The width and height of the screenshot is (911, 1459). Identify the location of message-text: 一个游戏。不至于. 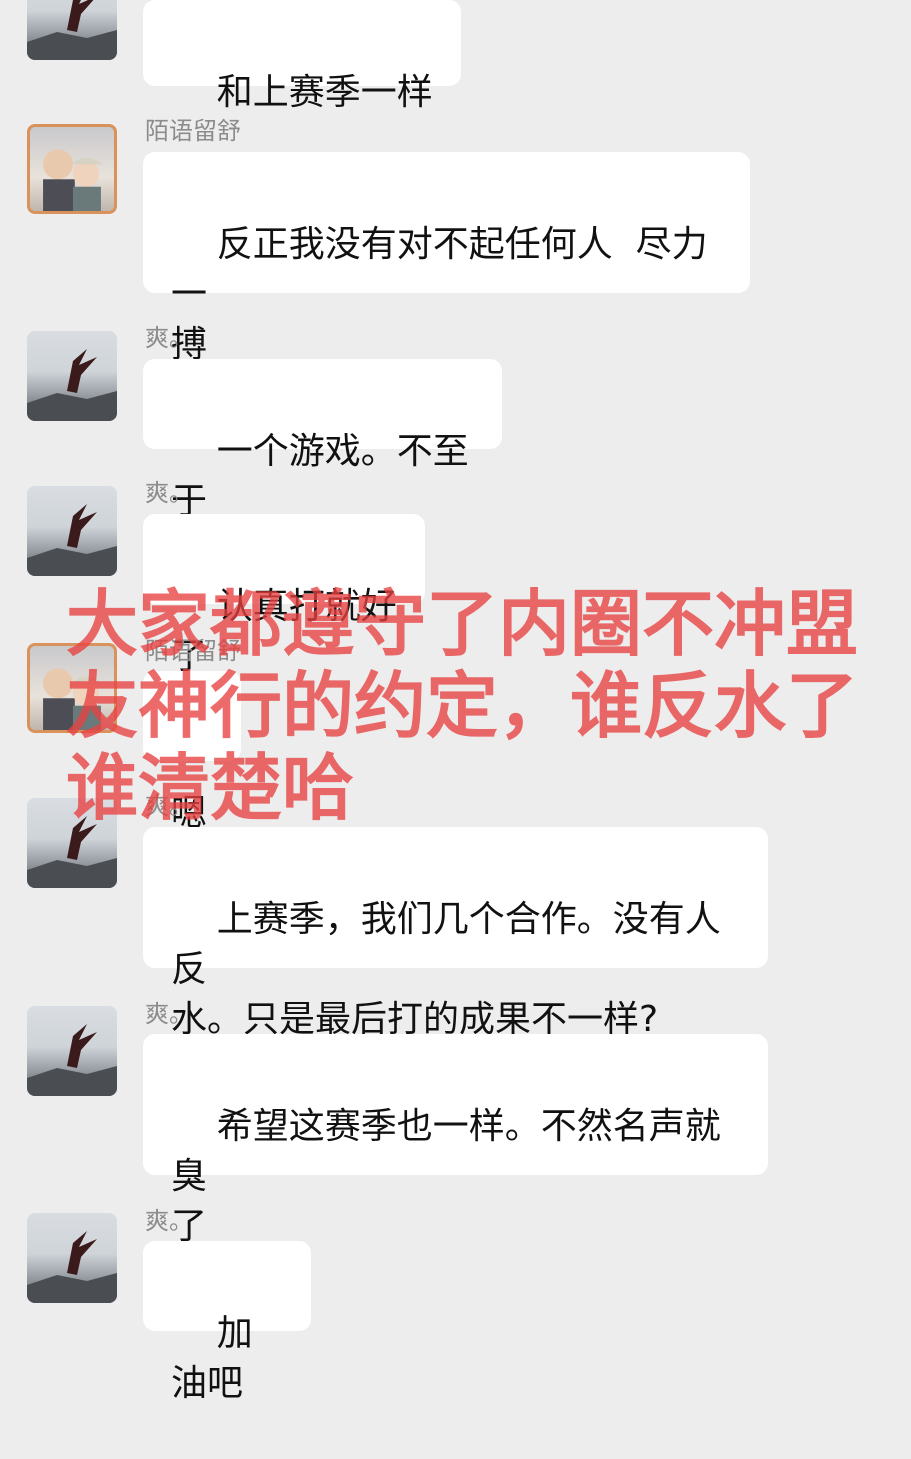
(320, 476).